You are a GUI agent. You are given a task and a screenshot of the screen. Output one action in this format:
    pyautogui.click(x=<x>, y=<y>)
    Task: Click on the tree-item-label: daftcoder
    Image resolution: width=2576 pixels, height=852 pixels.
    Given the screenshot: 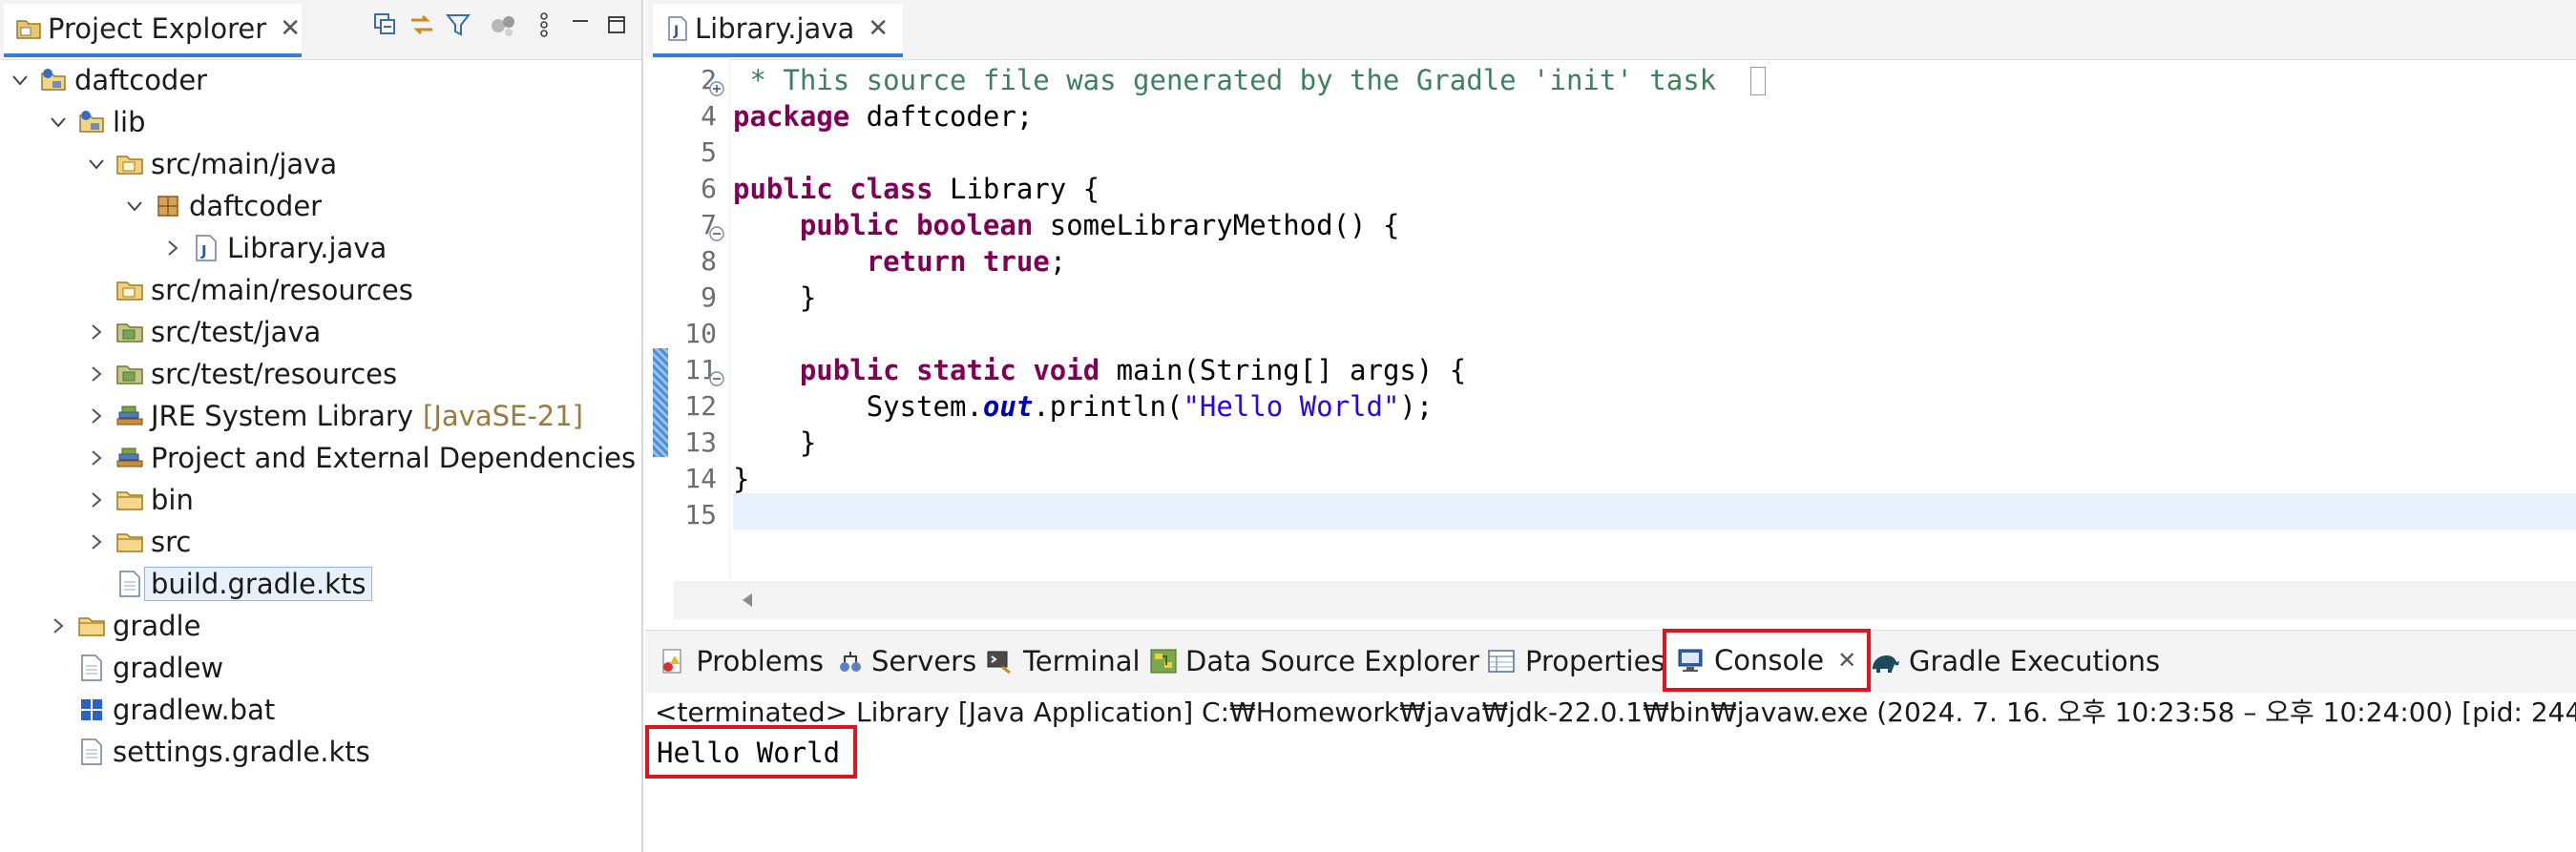 What is the action you would take?
    pyautogui.click(x=141, y=80)
    